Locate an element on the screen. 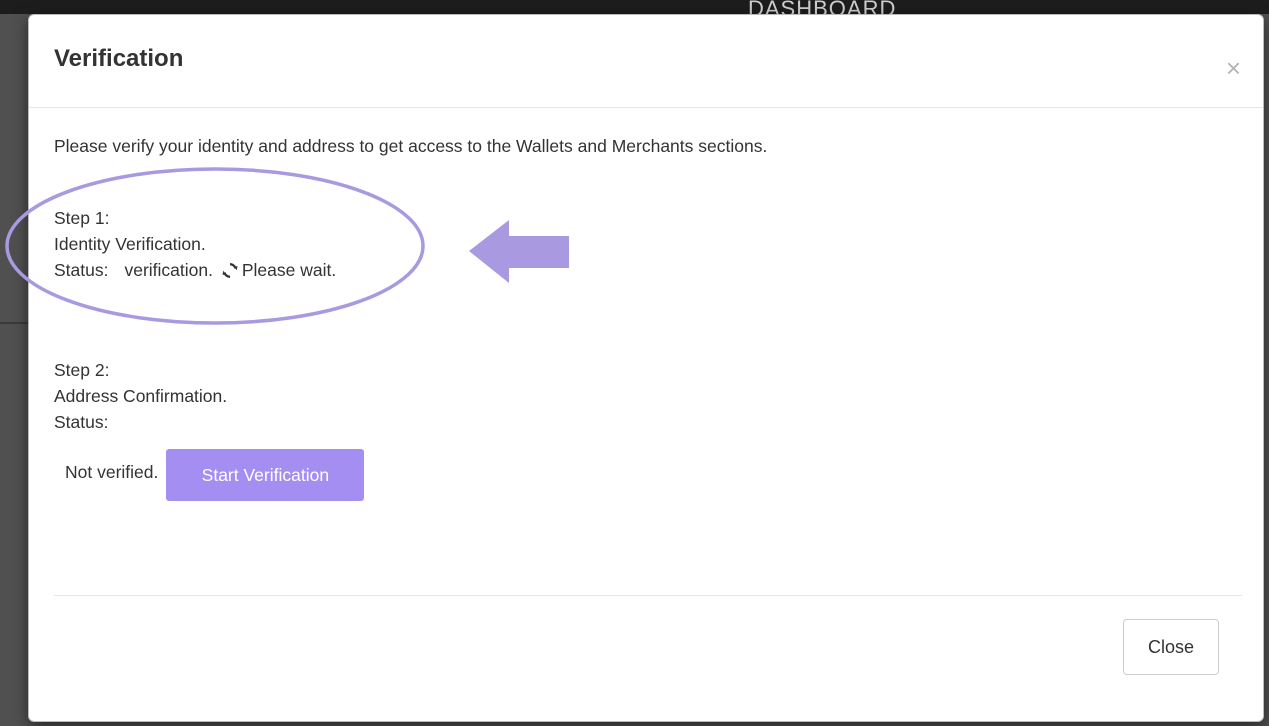 The width and height of the screenshot is (1269, 726). step-2-name: Address Confirmation. is located at coordinates (141, 396).